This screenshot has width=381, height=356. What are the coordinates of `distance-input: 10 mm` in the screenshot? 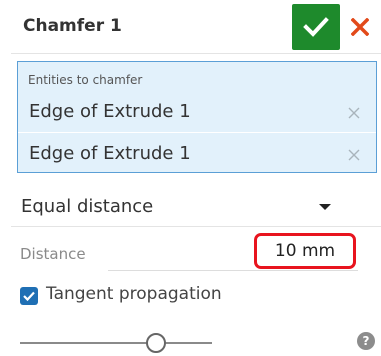 It's located at (305, 251).